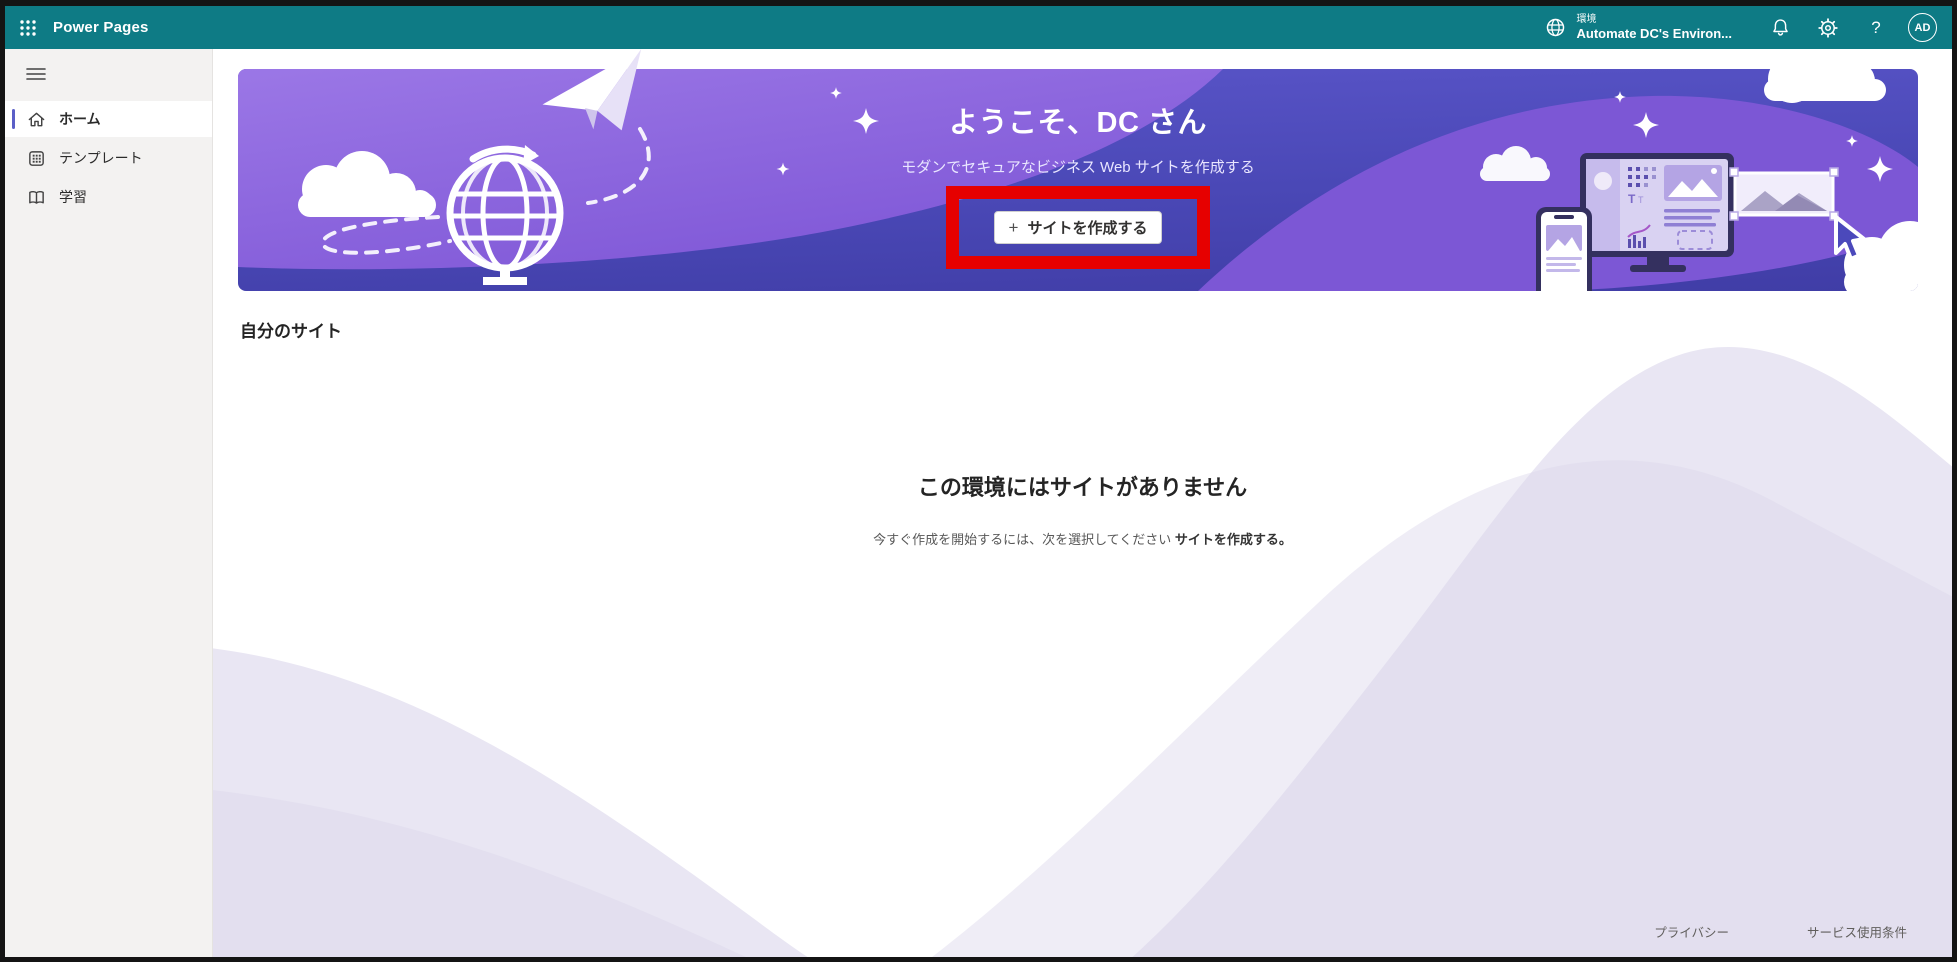 This screenshot has height=962, width=1957. Describe the element at coordinates (1657, 212) in the screenshot. I see `monitor-illustration: T T` at that location.